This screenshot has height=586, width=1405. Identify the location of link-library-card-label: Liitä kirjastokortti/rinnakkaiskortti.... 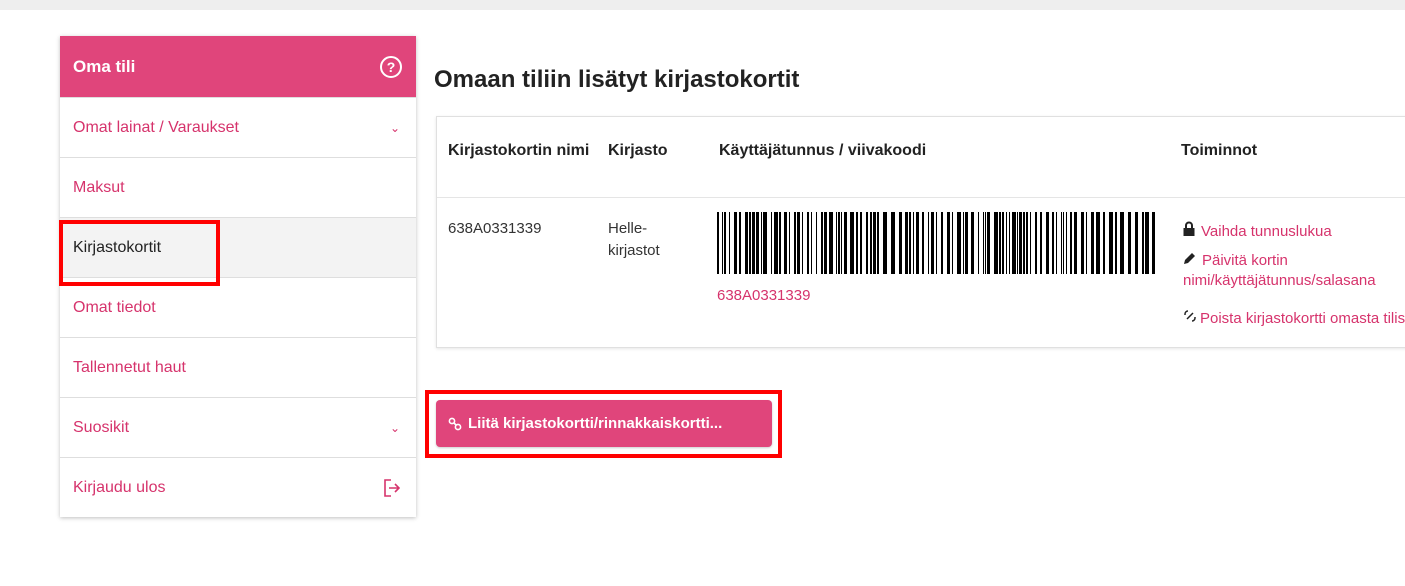
(595, 423).